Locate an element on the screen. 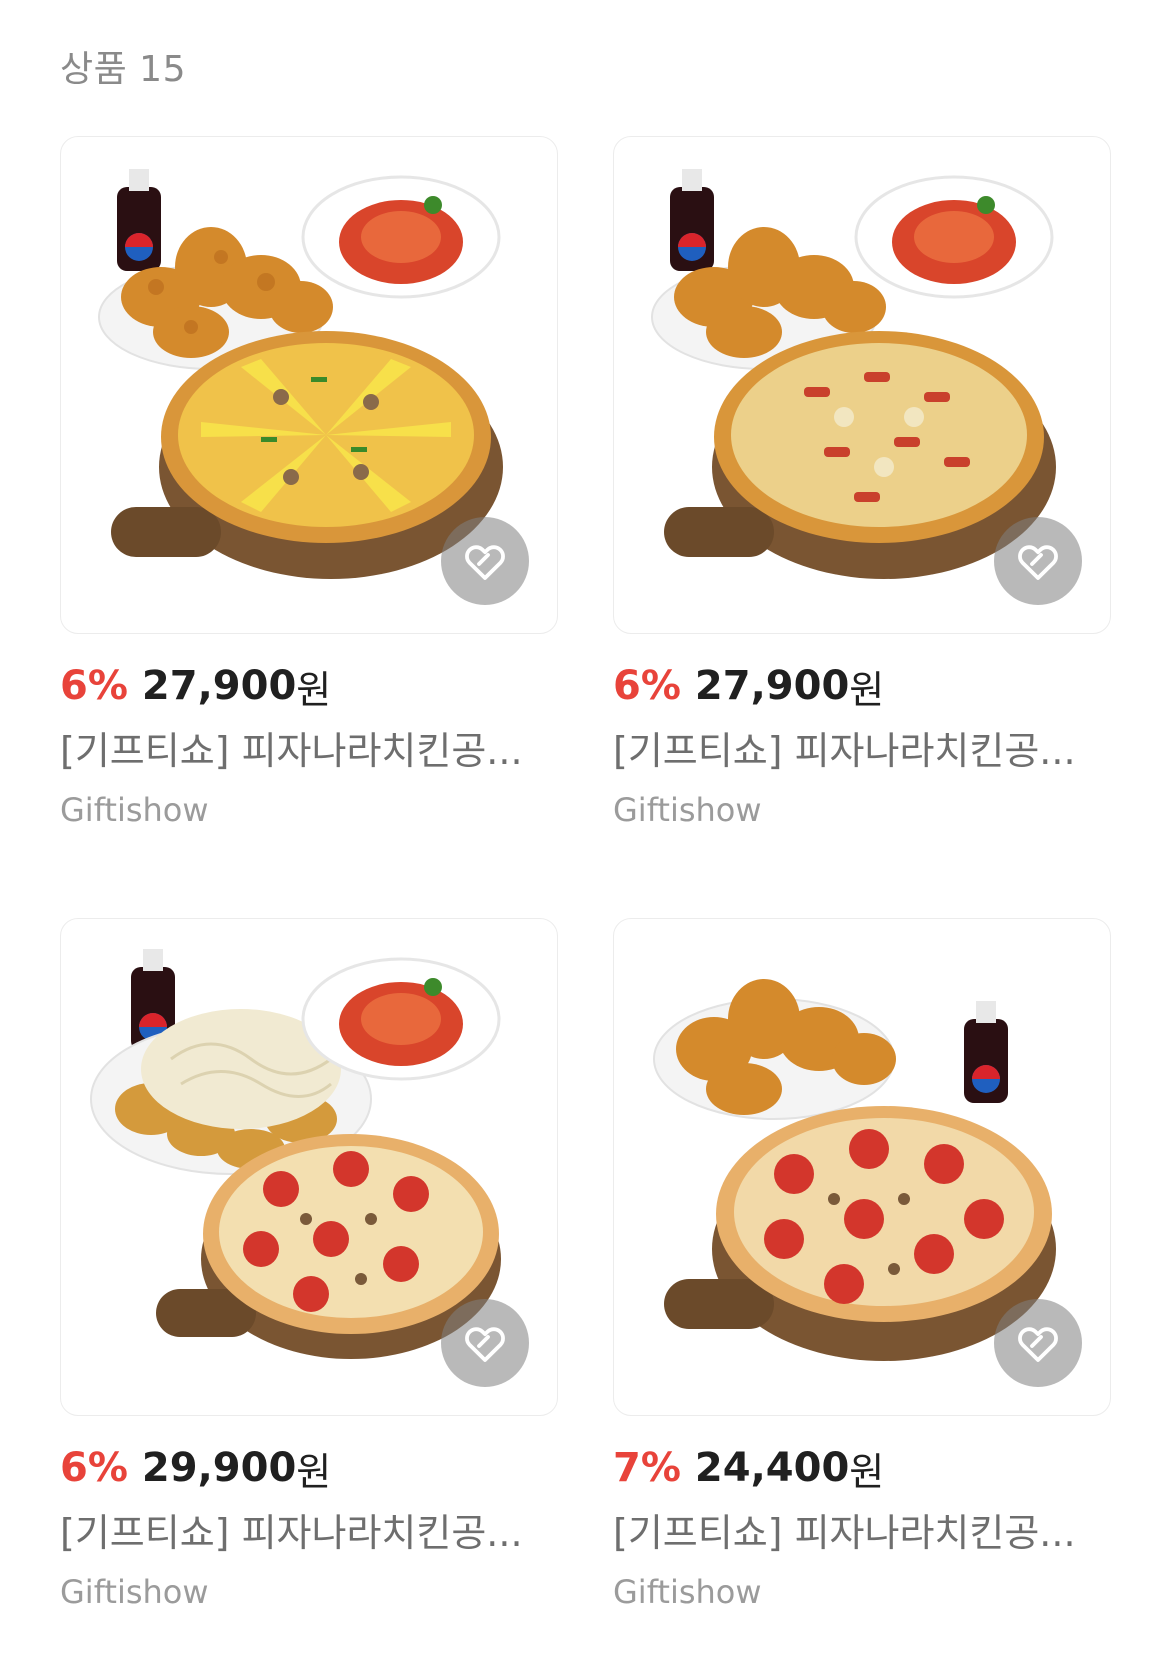  price-line: 7% 24,400 원 is located at coordinates (862, 1468).